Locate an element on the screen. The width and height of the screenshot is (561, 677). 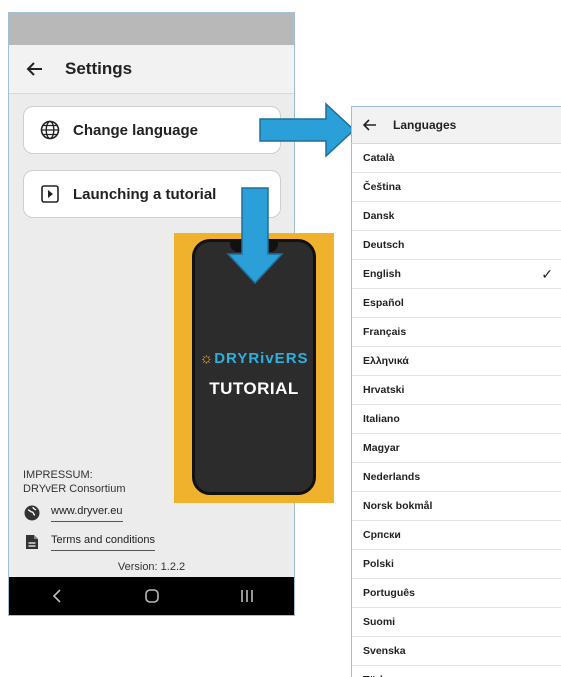
language-item: Svenska is located at coordinates (456, 651).